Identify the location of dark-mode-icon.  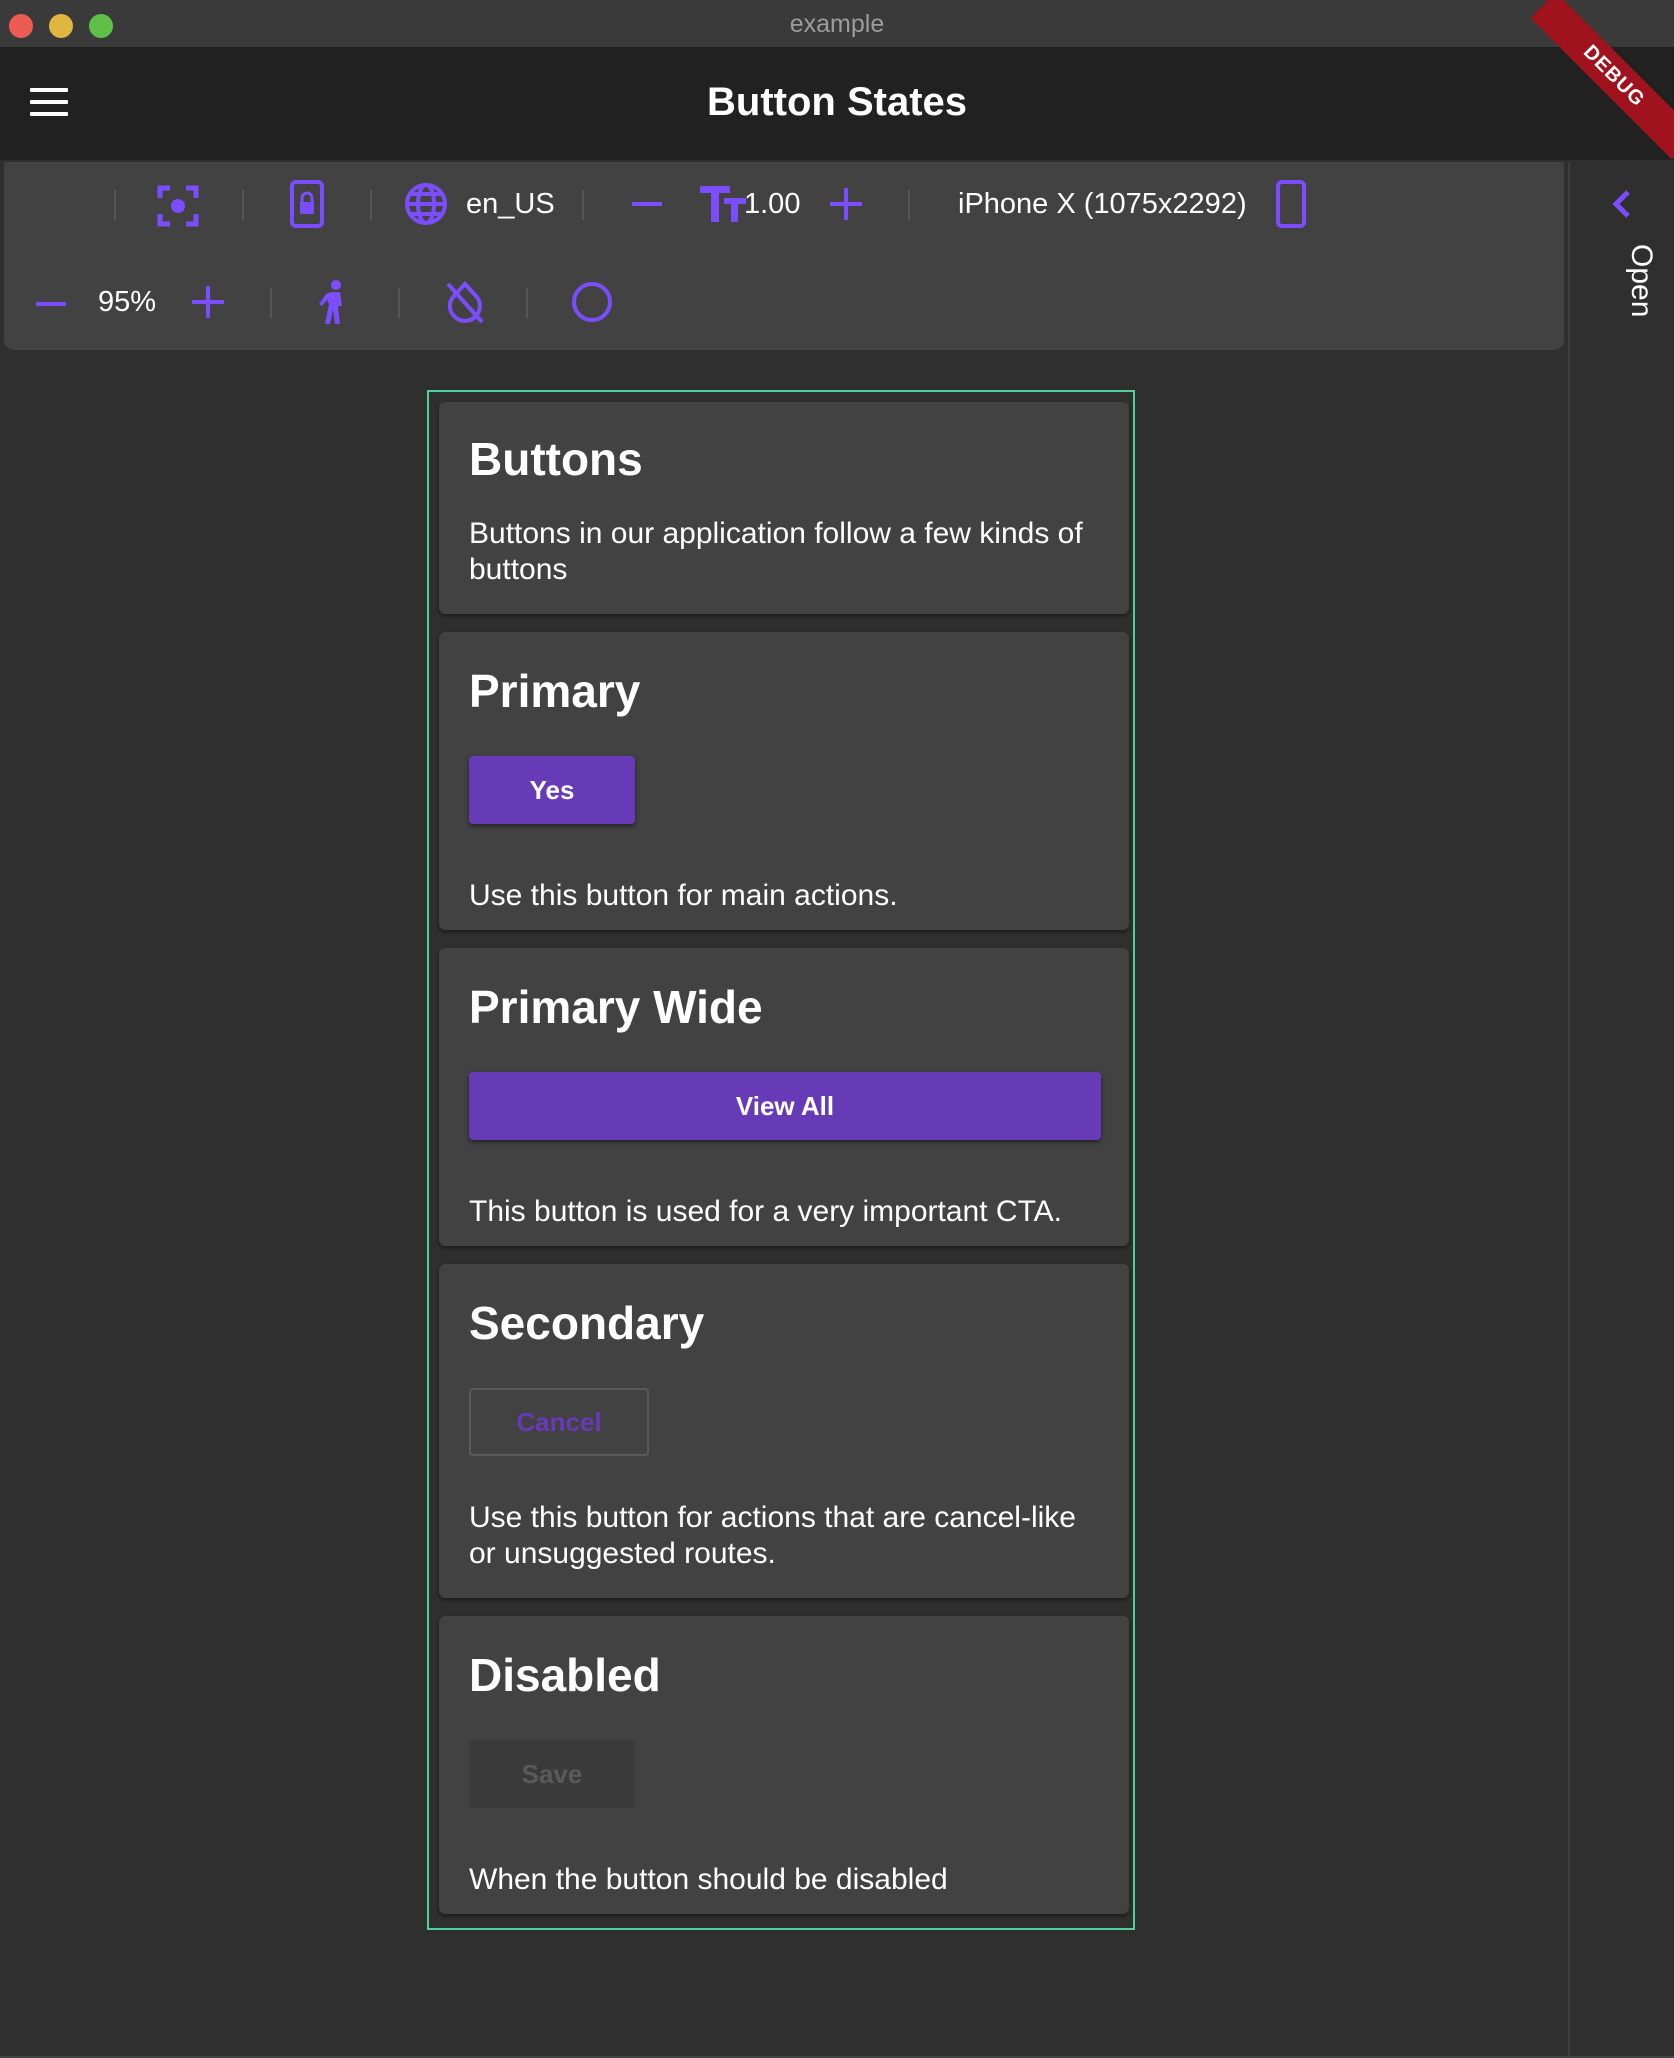
(52, 206).